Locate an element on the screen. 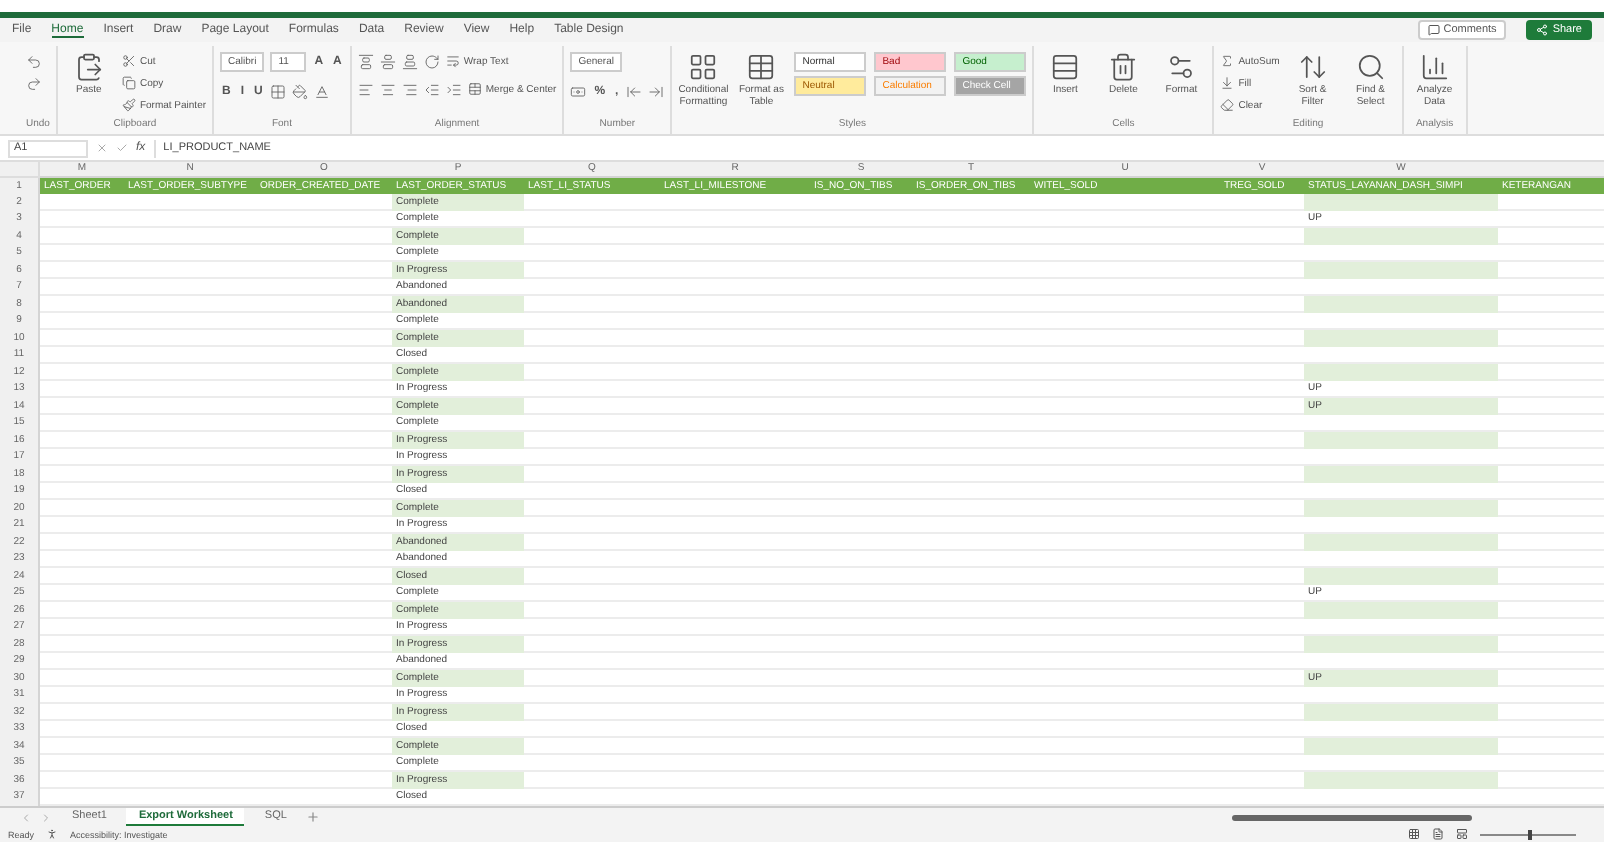  scrollbar-thumb is located at coordinates (1352, 817).